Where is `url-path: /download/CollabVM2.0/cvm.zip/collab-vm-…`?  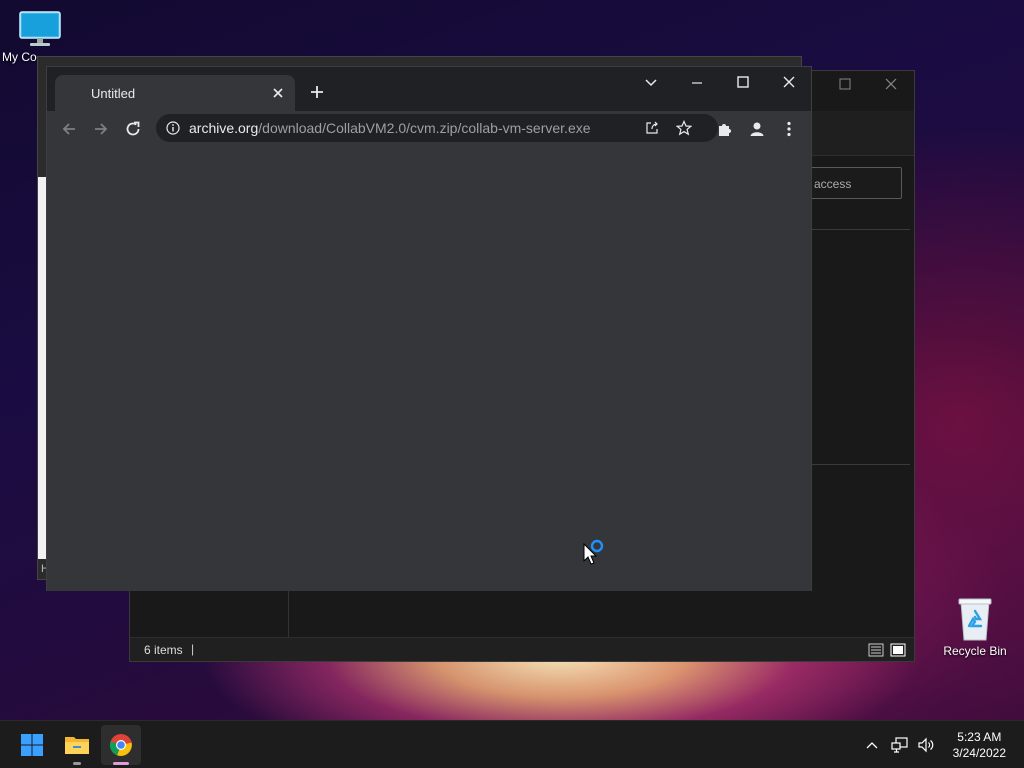
url-path: /download/CollabVM2.0/cvm.zip/collab-vm-… is located at coordinates (424, 128).